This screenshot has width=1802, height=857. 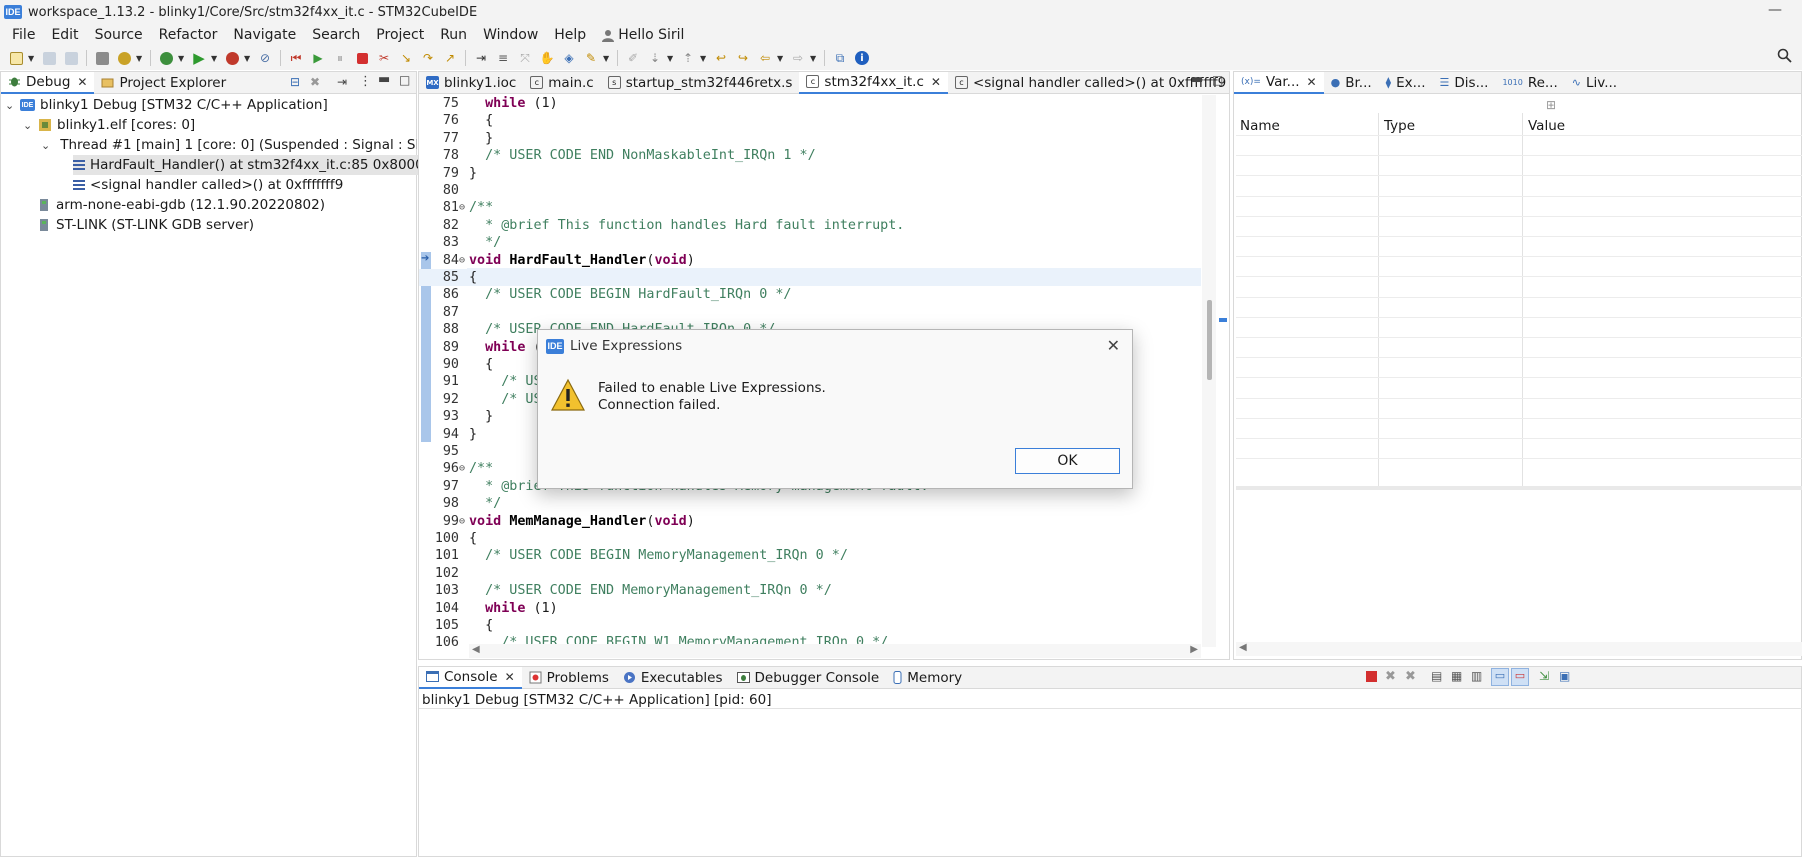 What do you see at coordinates (450, 58) in the screenshot?
I see `step-return-icon: ↗` at bounding box center [450, 58].